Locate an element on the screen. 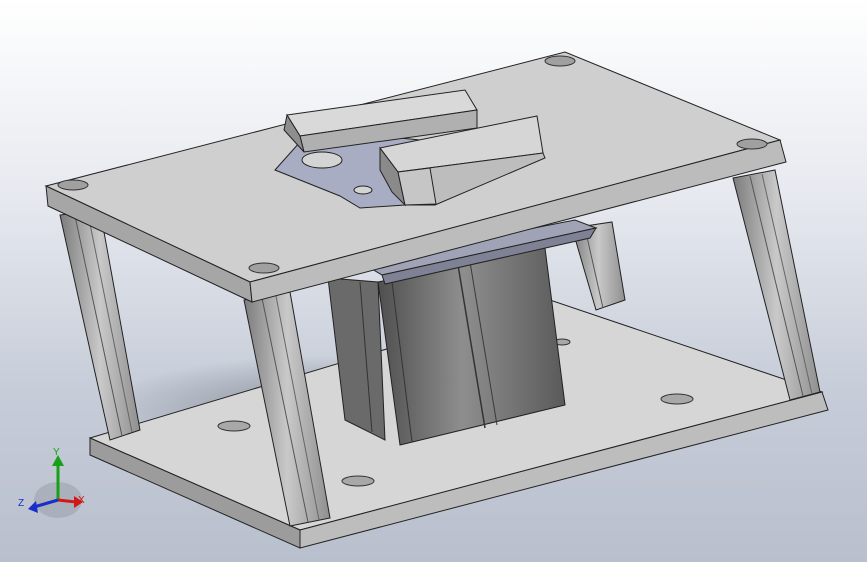 The width and height of the screenshot is (867, 562). y-axis-label: Y is located at coordinates (56, 452).